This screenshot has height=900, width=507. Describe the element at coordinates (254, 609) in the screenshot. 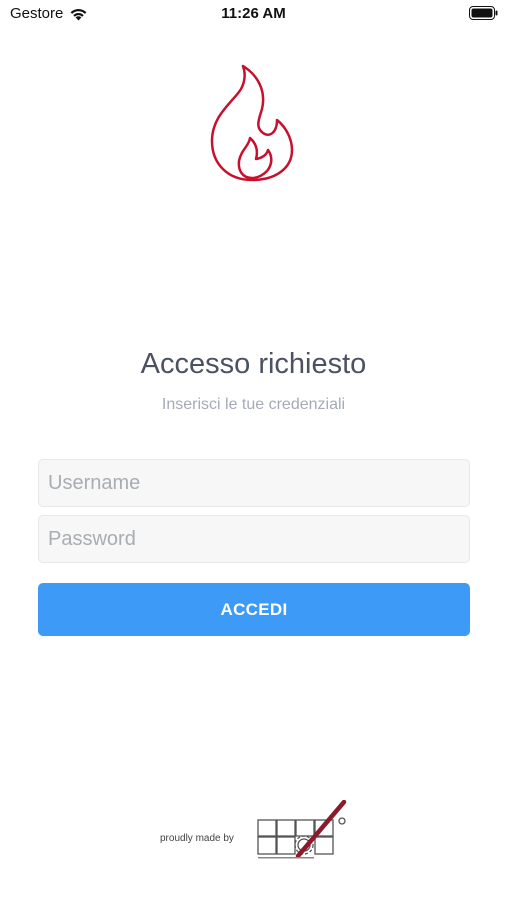

I see `login-button: ACCEDI` at that location.